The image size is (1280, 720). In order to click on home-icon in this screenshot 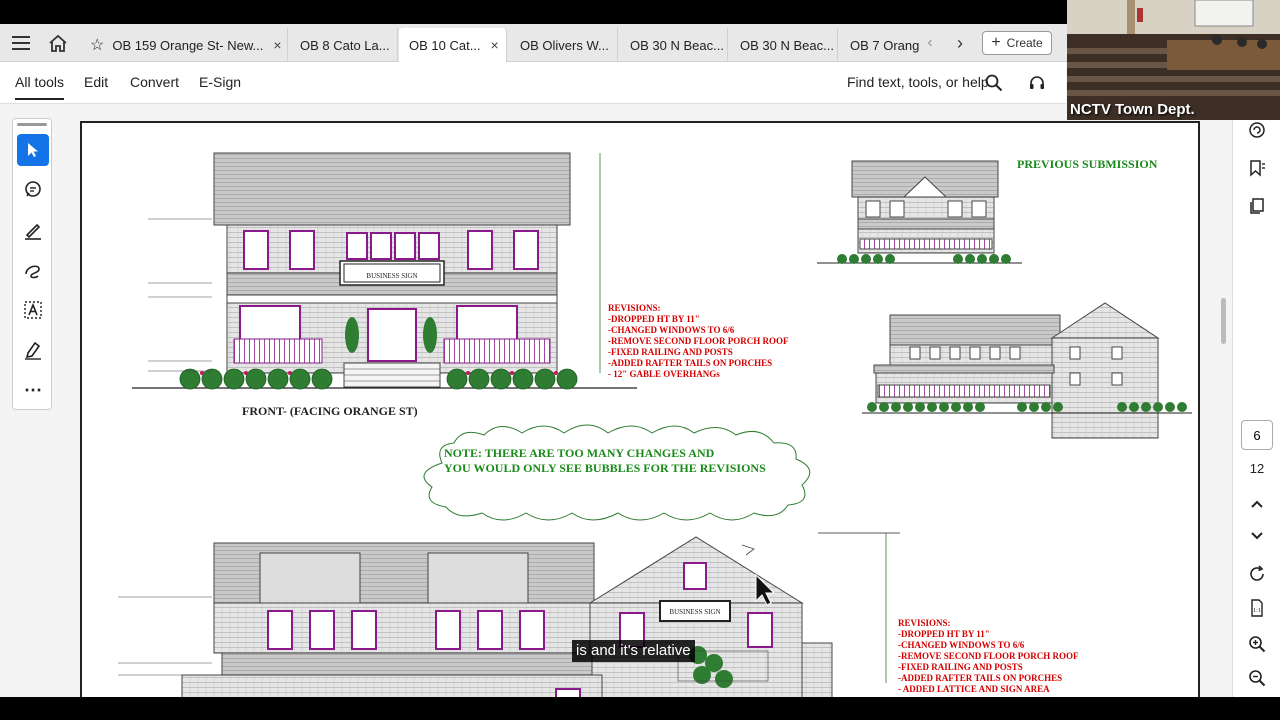, I will do `click(58, 43)`.